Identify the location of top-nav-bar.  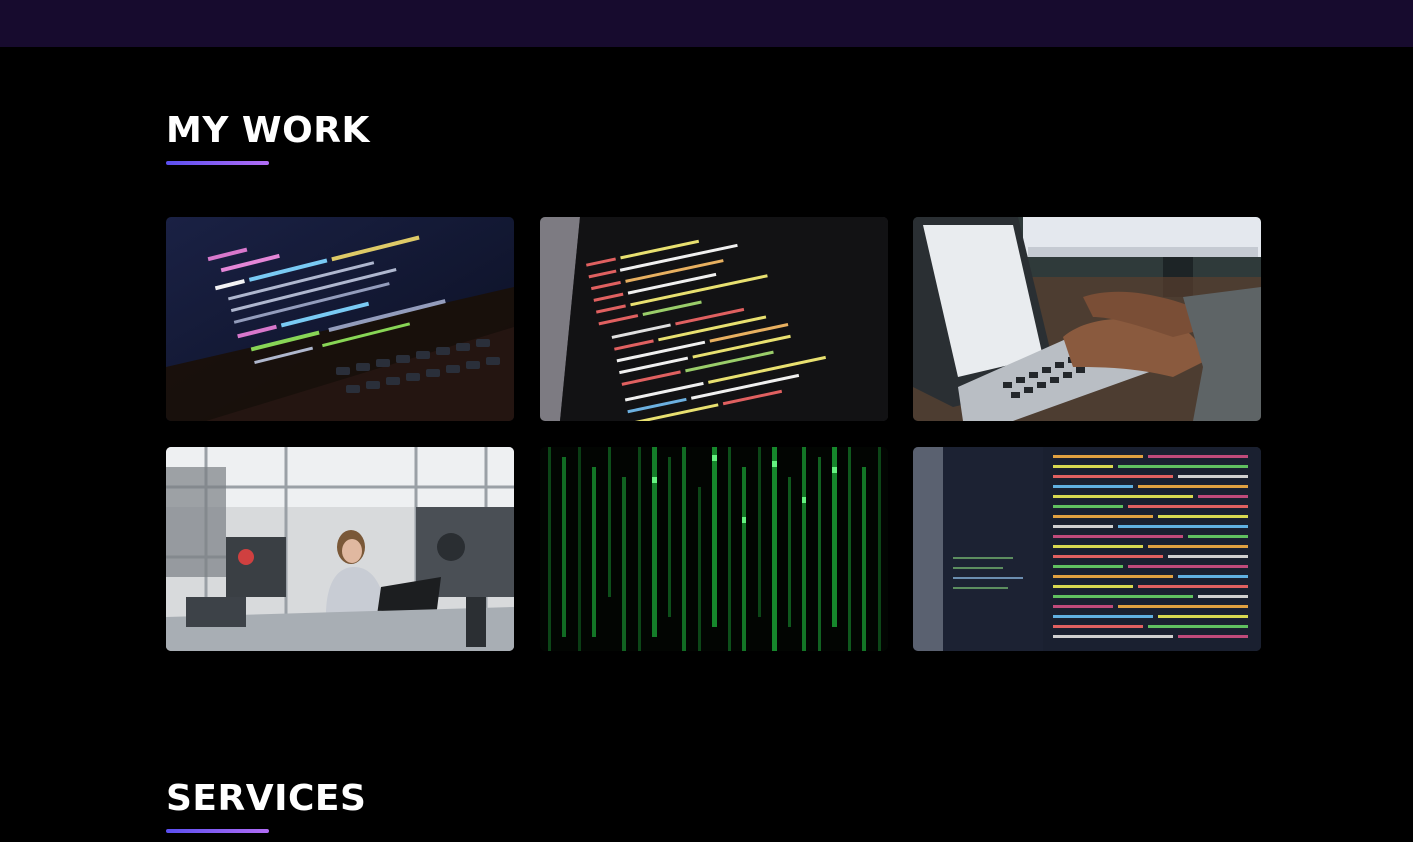
(706, 23).